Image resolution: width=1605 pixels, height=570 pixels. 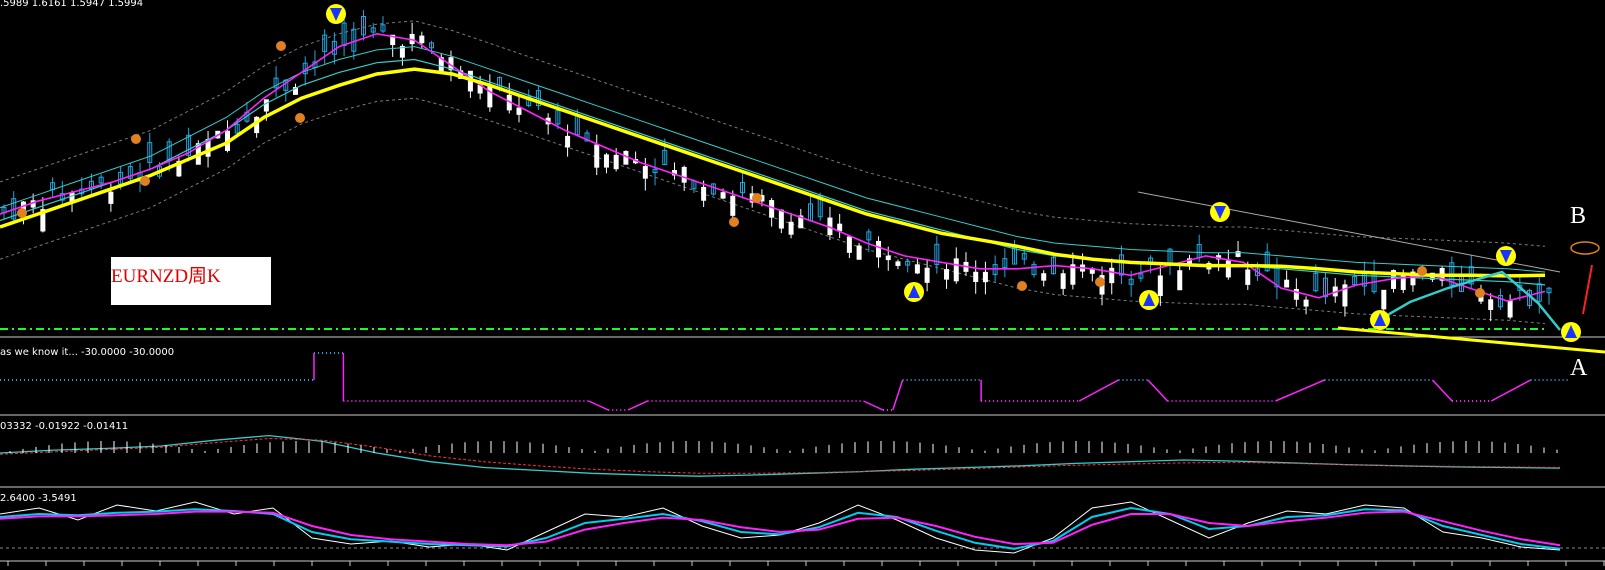 What do you see at coordinates (87, 352) in the screenshot?
I see `stepline-panel-title: as we know it... -30.0000 -30.0000` at bounding box center [87, 352].